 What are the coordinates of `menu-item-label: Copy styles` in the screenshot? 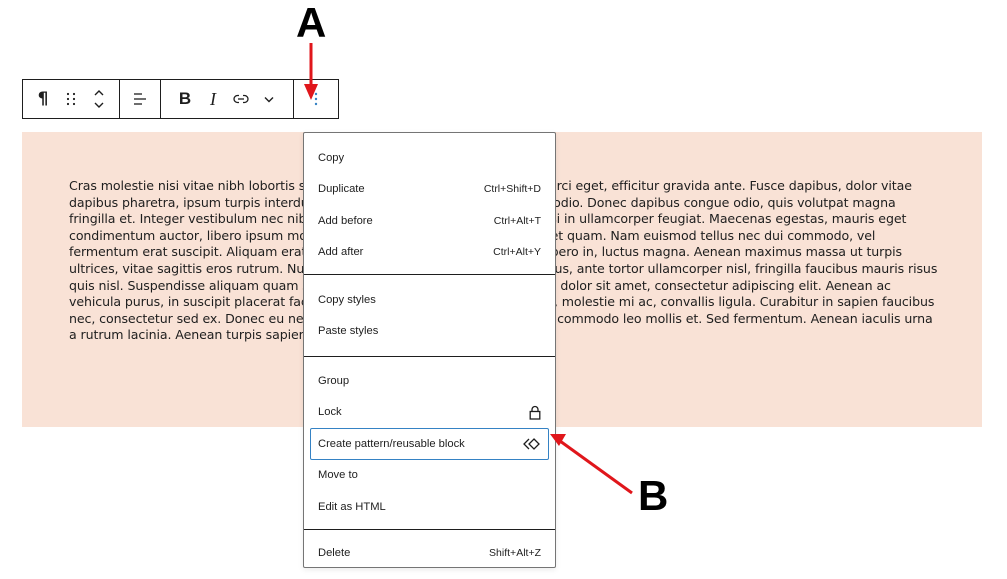 It's located at (347, 299).